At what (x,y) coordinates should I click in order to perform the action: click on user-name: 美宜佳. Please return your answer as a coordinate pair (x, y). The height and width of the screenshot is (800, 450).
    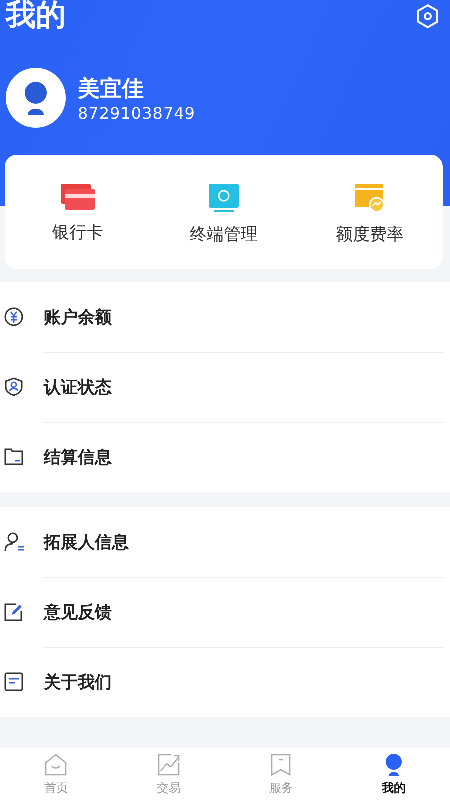
    Looking at the image, I should click on (111, 90).